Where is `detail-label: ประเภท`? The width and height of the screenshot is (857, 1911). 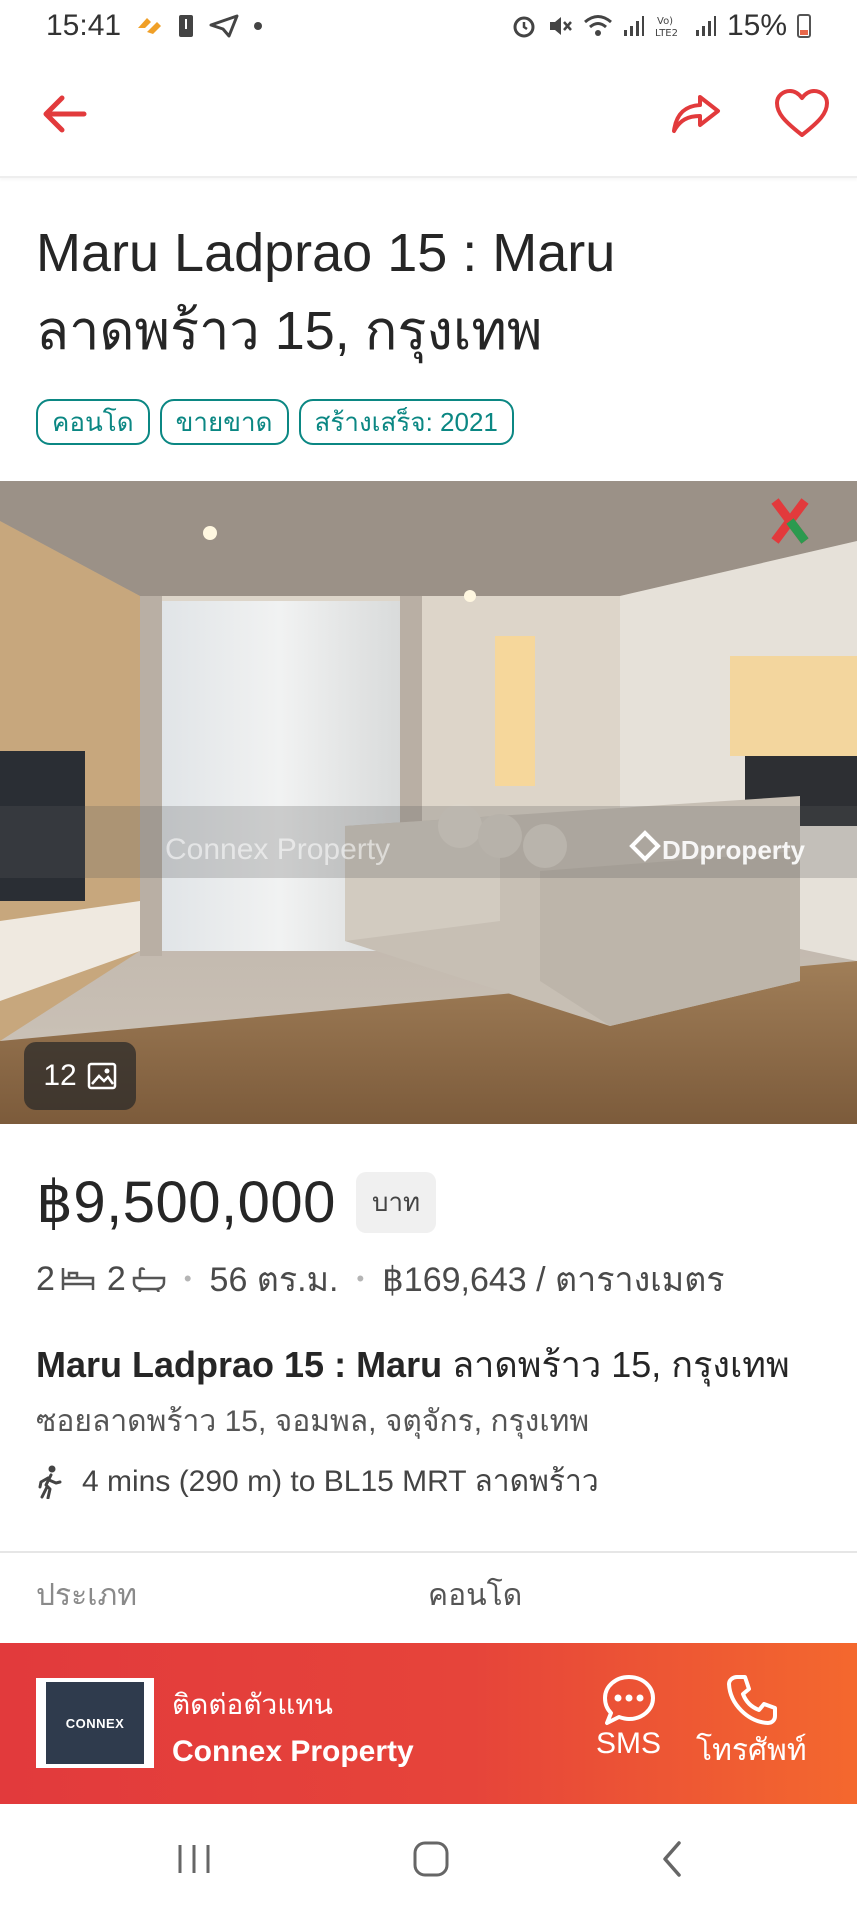 detail-label: ประเภท is located at coordinates (87, 1595).